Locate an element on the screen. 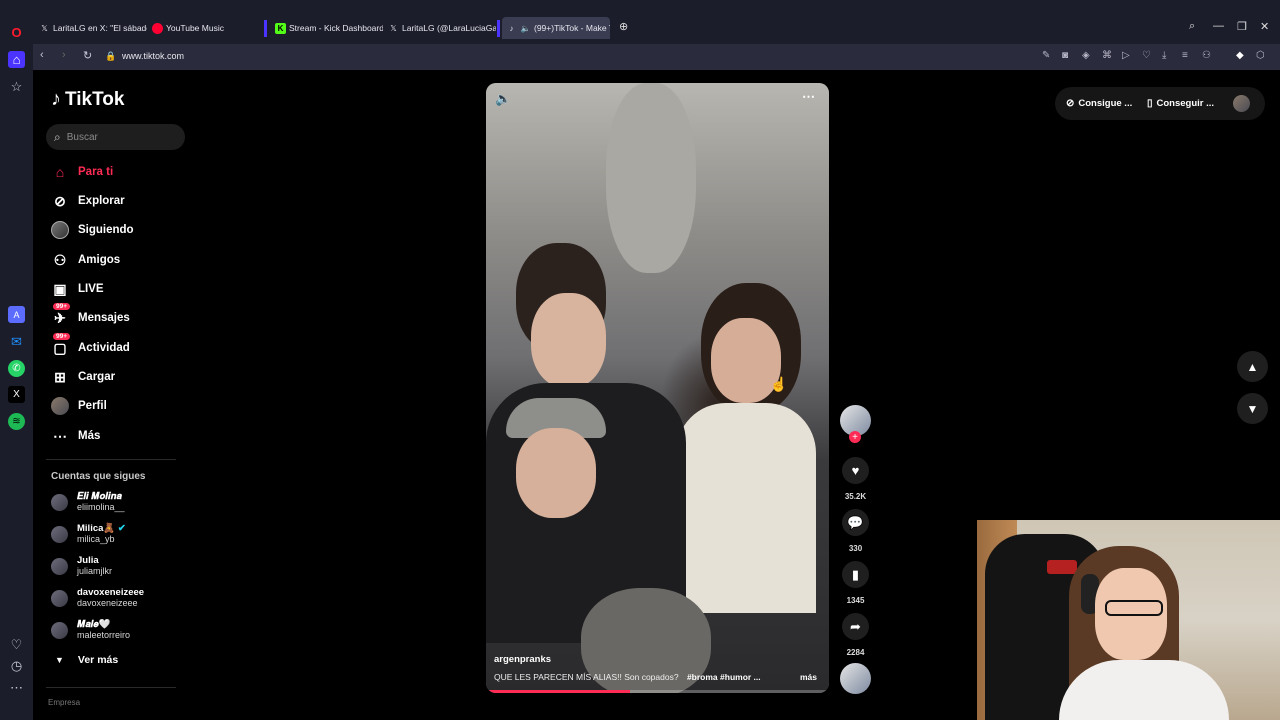 This screenshot has width=1280, height=720. menu-icon: ≡ is located at coordinates (1185, 55).